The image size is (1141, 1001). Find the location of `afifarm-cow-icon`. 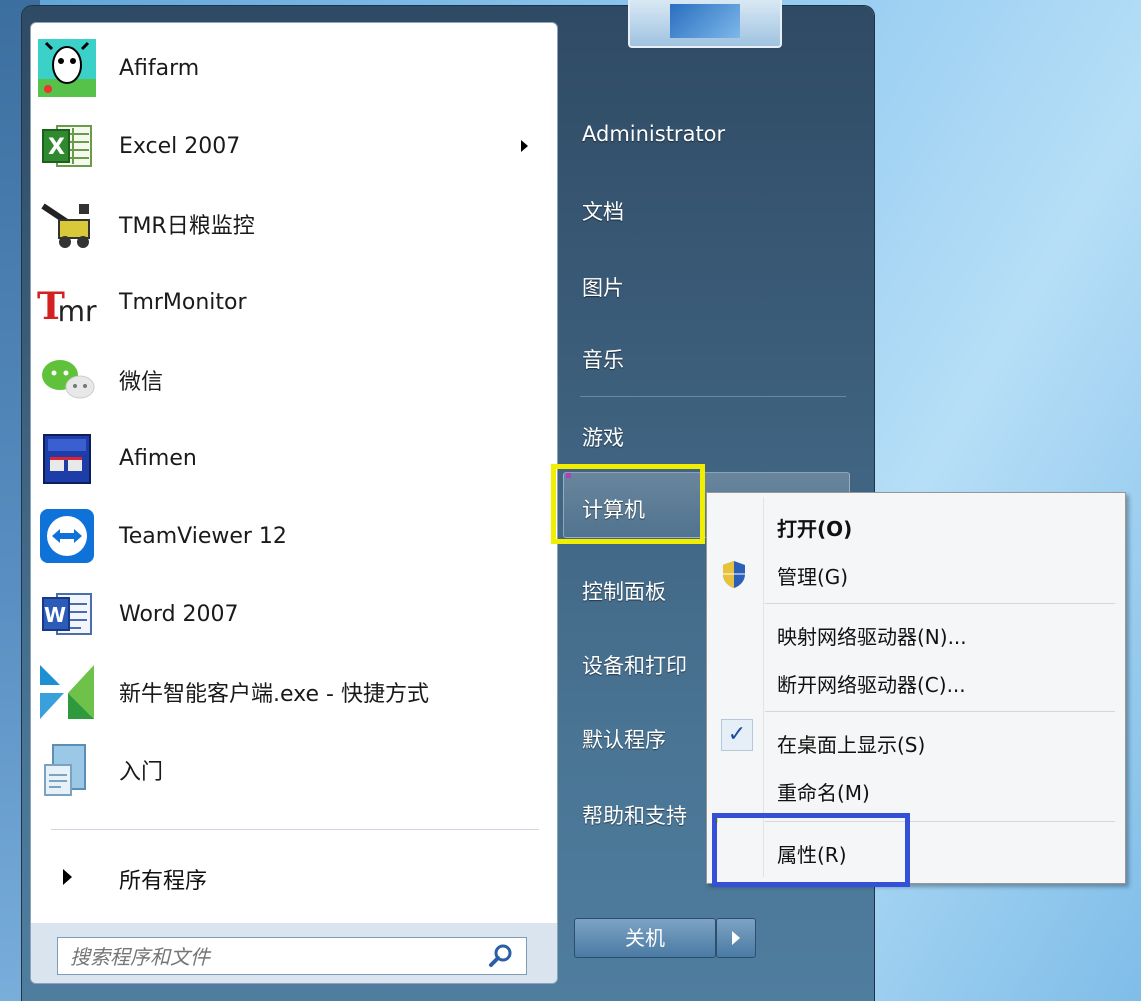

afifarm-cow-icon is located at coordinates (67, 68).